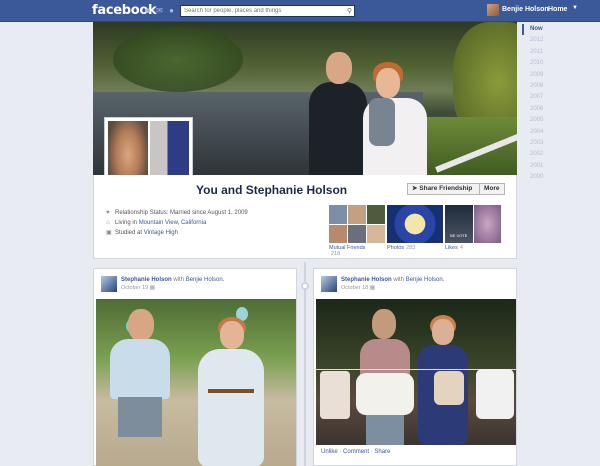 This screenshot has height=466, width=600. What do you see at coordinates (542, 166) in the screenshot?
I see `year-link: 2001` at bounding box center [542, 166].